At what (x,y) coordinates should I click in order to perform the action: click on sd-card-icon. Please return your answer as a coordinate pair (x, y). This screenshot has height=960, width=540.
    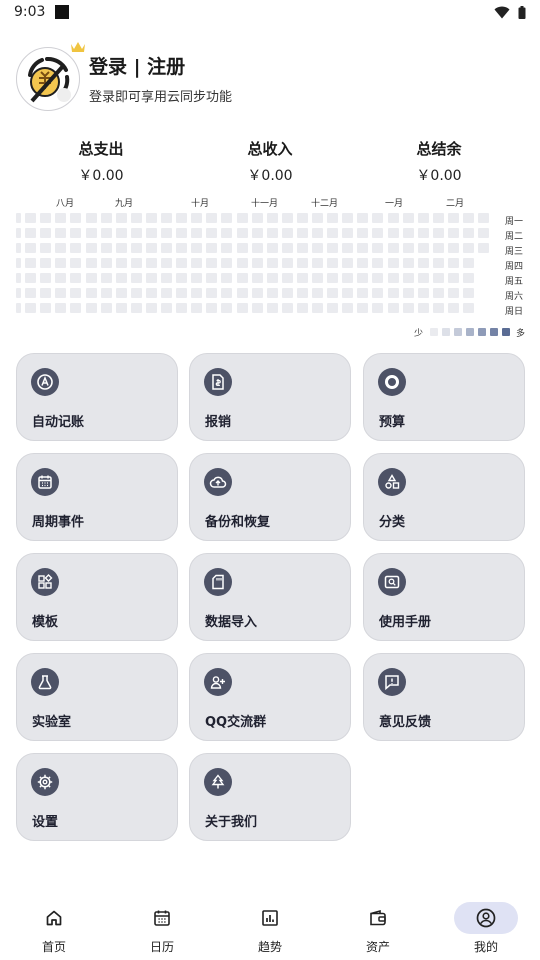
    Looking at the image, I should click on (218, 582).